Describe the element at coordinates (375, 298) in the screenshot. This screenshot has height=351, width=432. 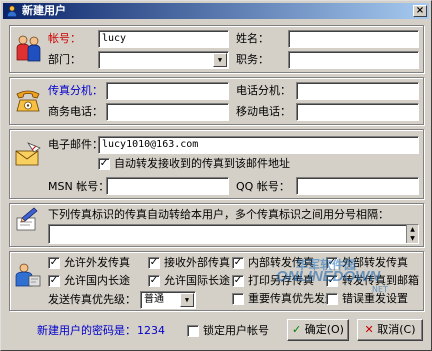
I see `error-resend-label: 错误重发设置` at that location.